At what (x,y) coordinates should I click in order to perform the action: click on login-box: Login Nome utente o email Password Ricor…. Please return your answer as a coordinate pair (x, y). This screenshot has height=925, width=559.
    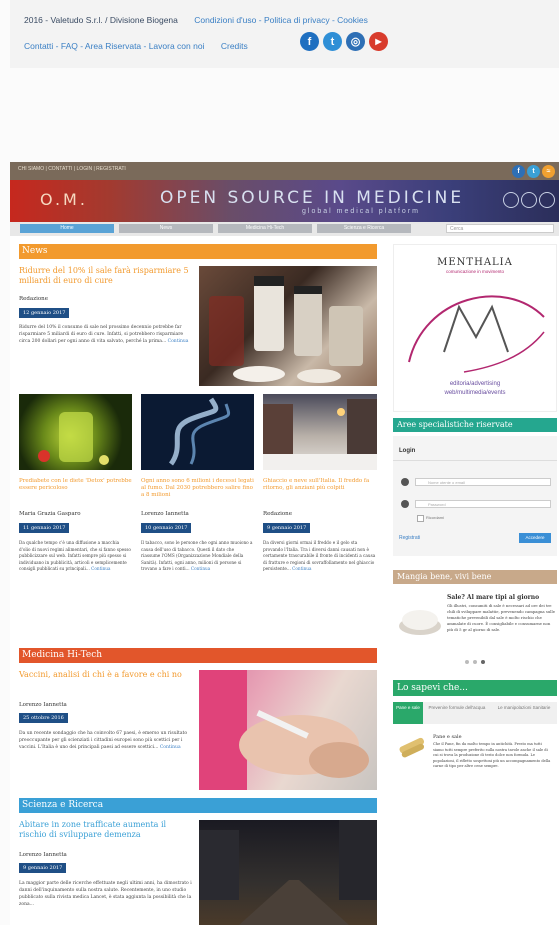
    Looking at the image, I should click on (475, 496).